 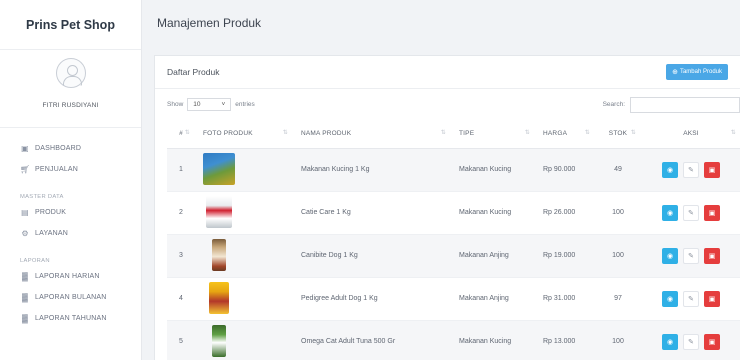 What do you see at coordinates (70, 276) in the screenshot?
I see `sidebar-item-laporan-harian: ▓ LAPORAN HARIAN` at bounding box center [70, 276].